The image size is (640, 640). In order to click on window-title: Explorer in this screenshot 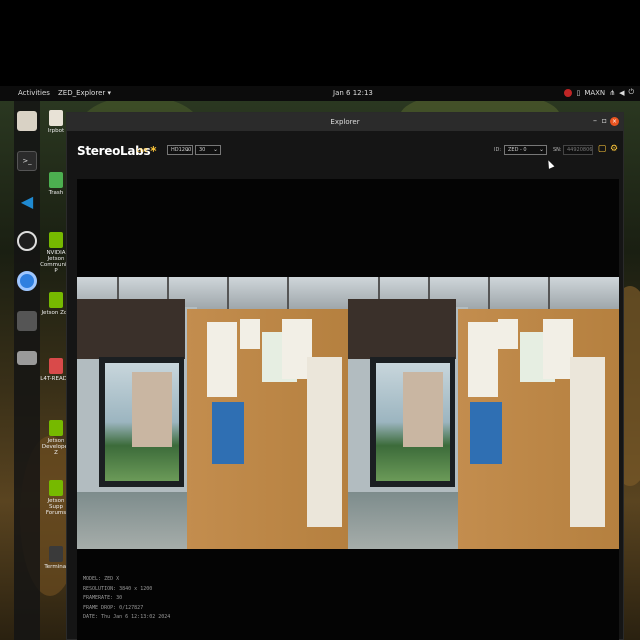, I will do `click(345, 122)`.